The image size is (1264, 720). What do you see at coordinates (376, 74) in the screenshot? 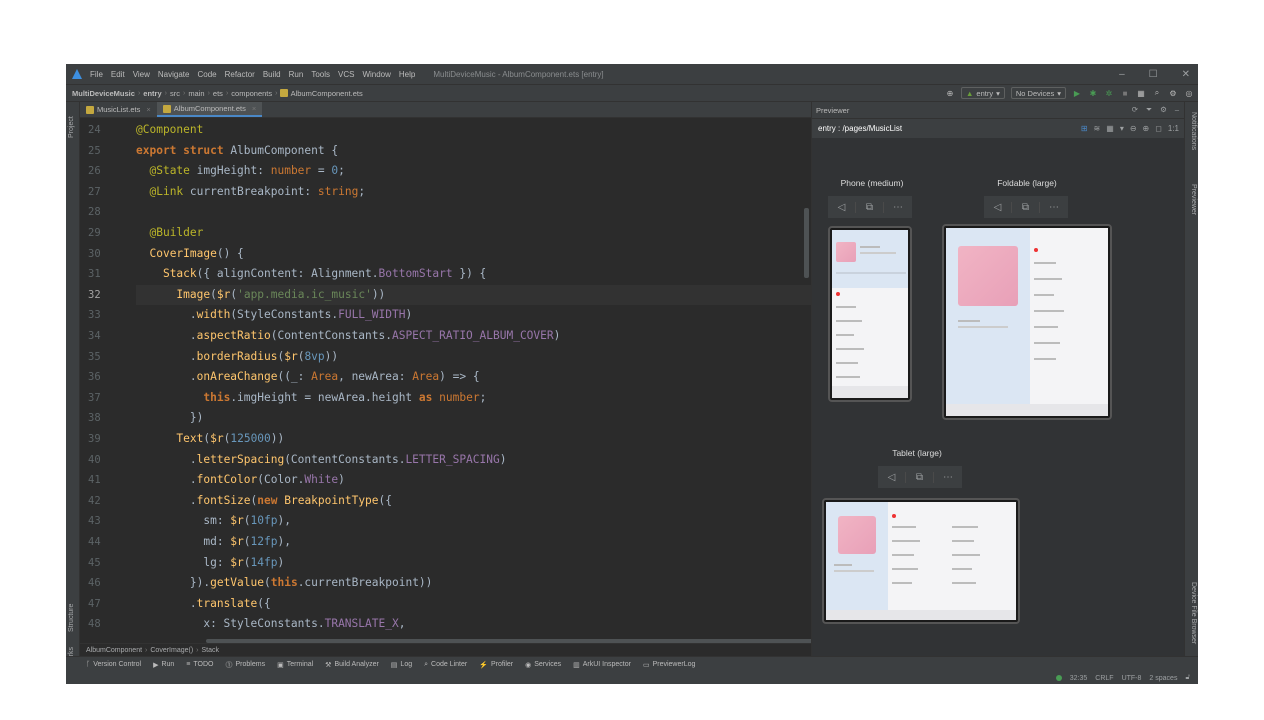
I see `menu-window: Window` at bounding box center [376, 74].